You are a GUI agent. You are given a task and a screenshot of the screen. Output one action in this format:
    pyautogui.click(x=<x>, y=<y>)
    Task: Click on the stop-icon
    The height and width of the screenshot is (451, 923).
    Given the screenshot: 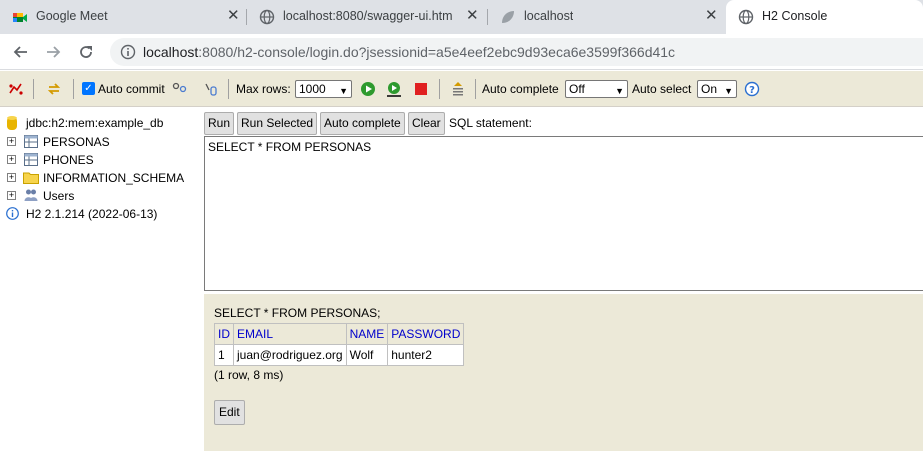 What is the action you would take?
    pyautogui.click(x=421, y=89)
    